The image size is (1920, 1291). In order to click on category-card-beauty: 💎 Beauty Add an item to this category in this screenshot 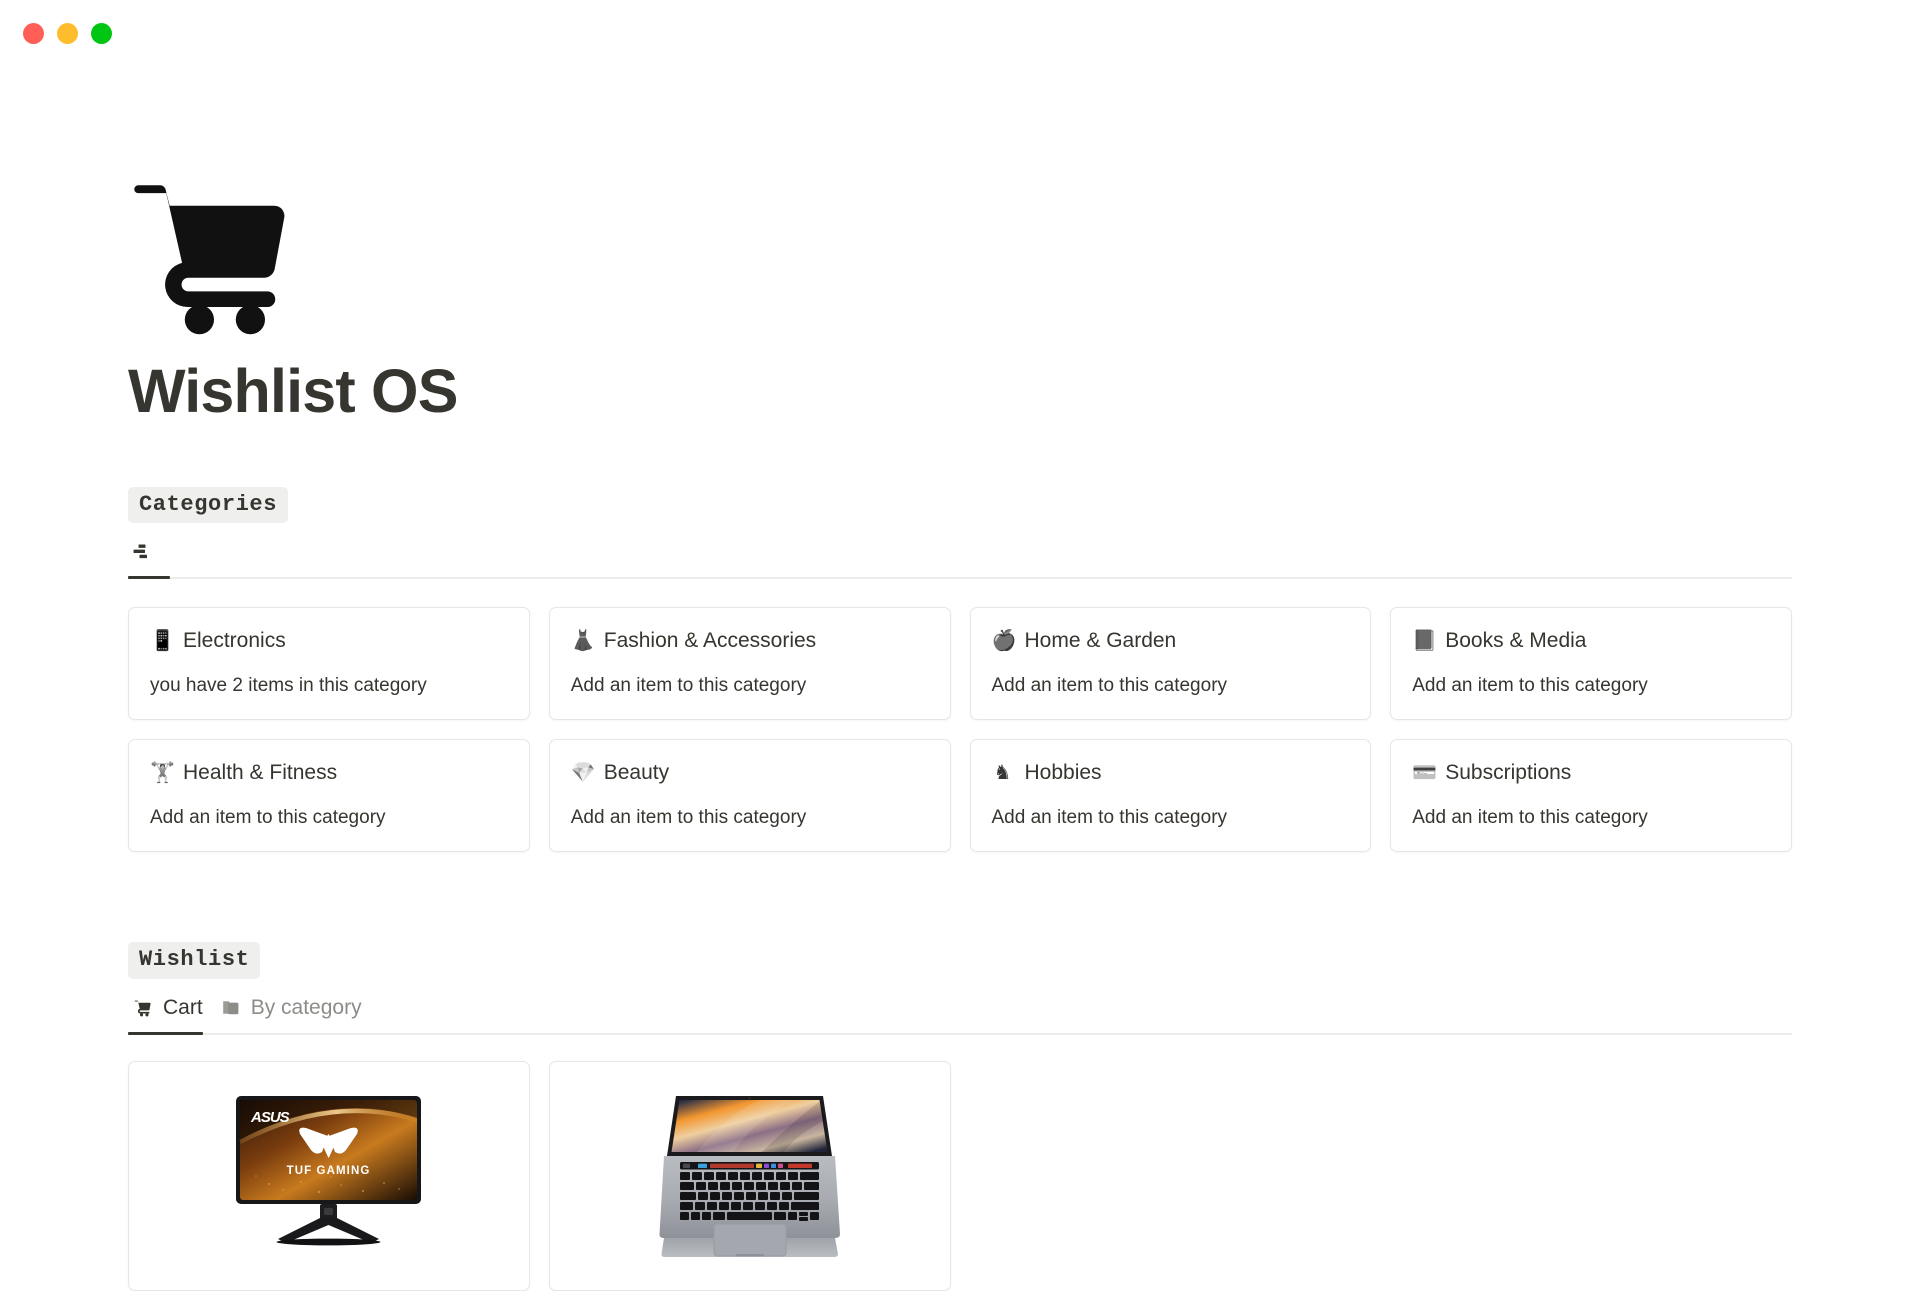, I will do `click(749, 796)`.